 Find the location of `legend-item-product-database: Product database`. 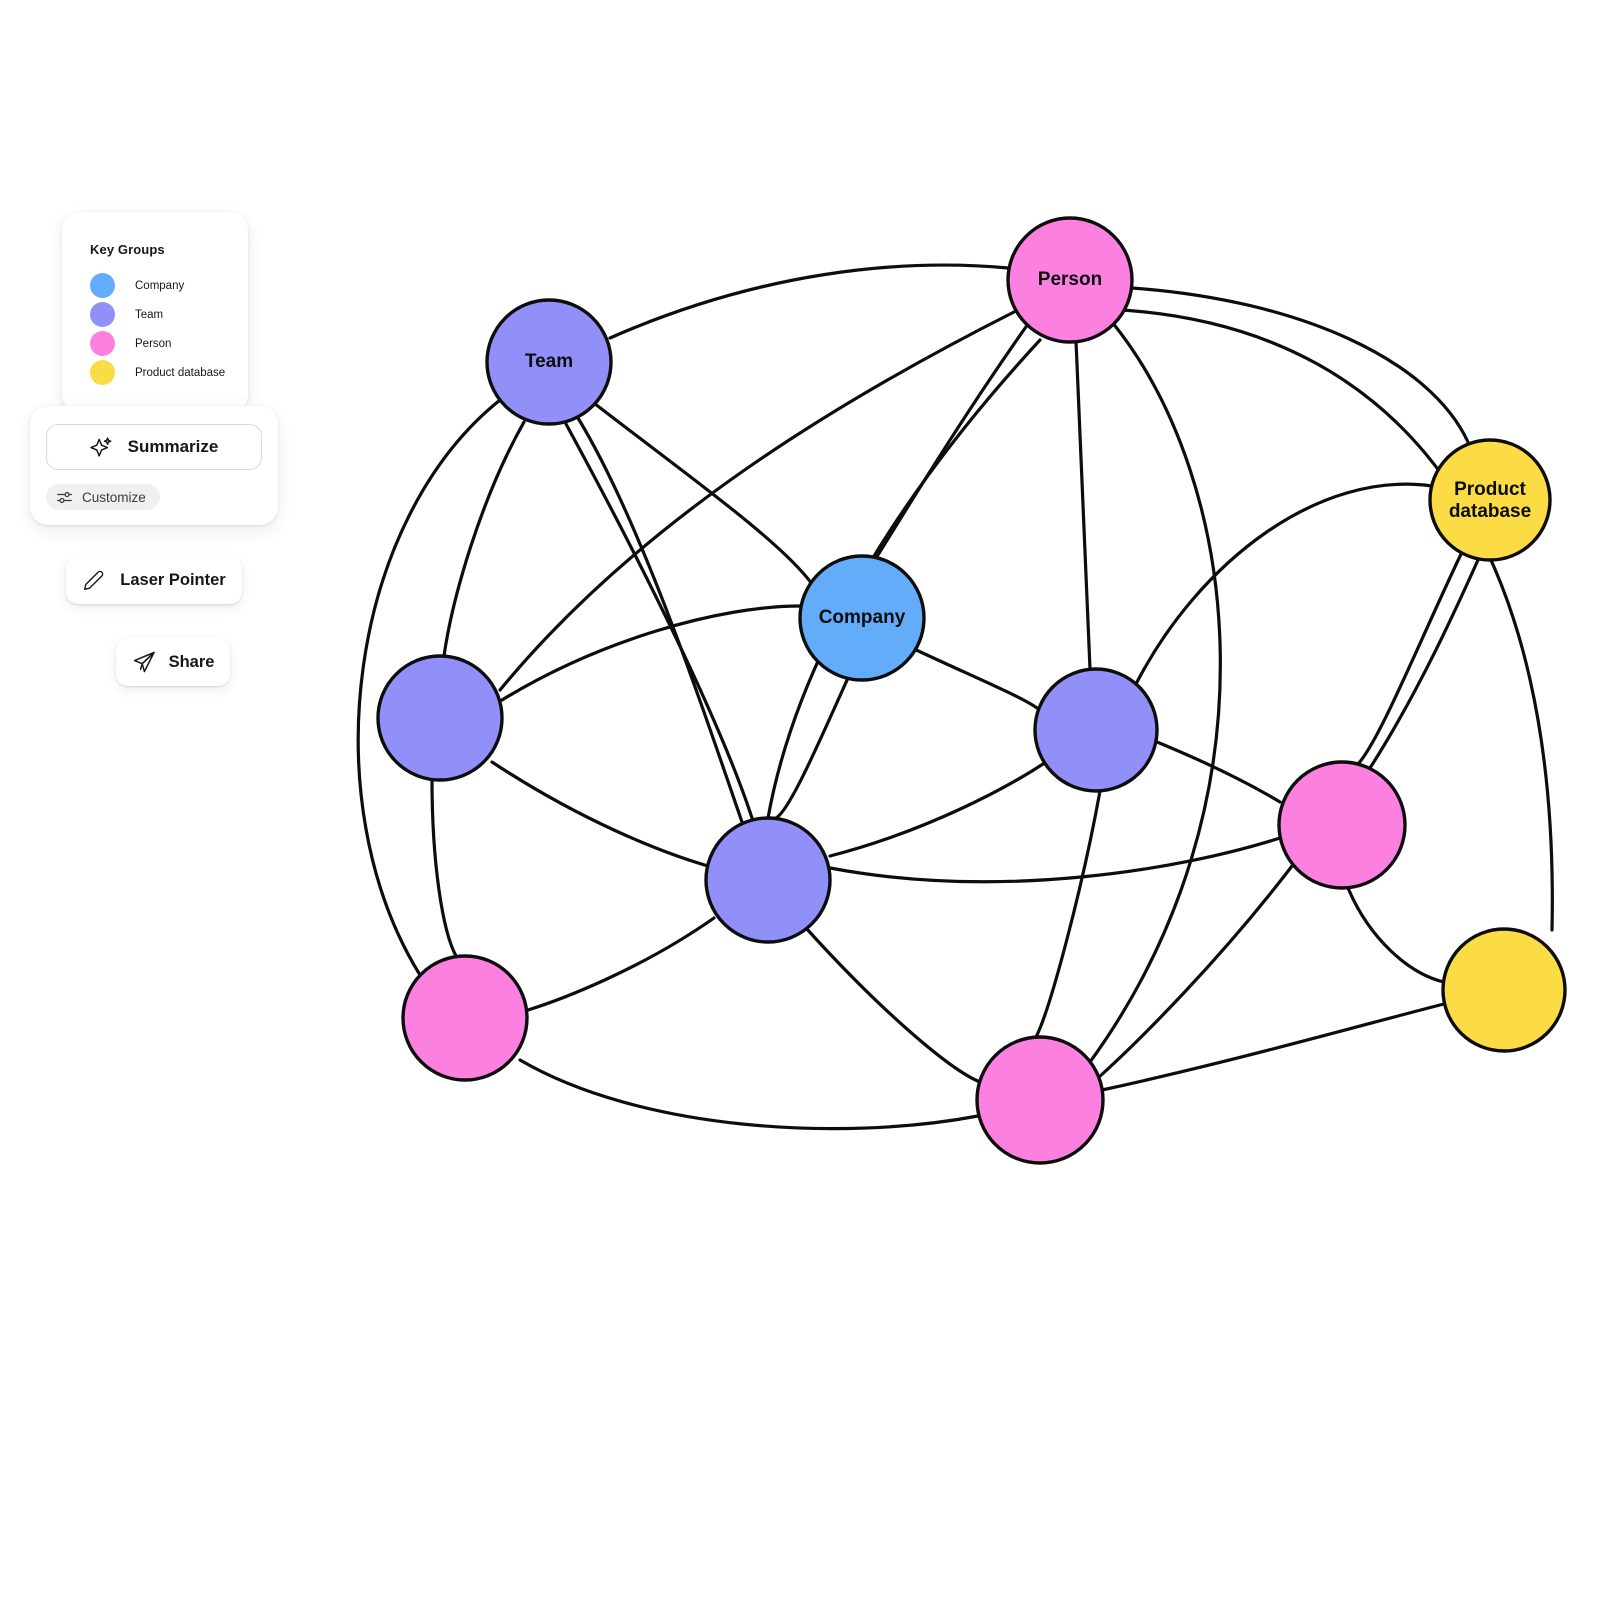

legend-item-product-database: Product database is located at coordinates (155, 372).